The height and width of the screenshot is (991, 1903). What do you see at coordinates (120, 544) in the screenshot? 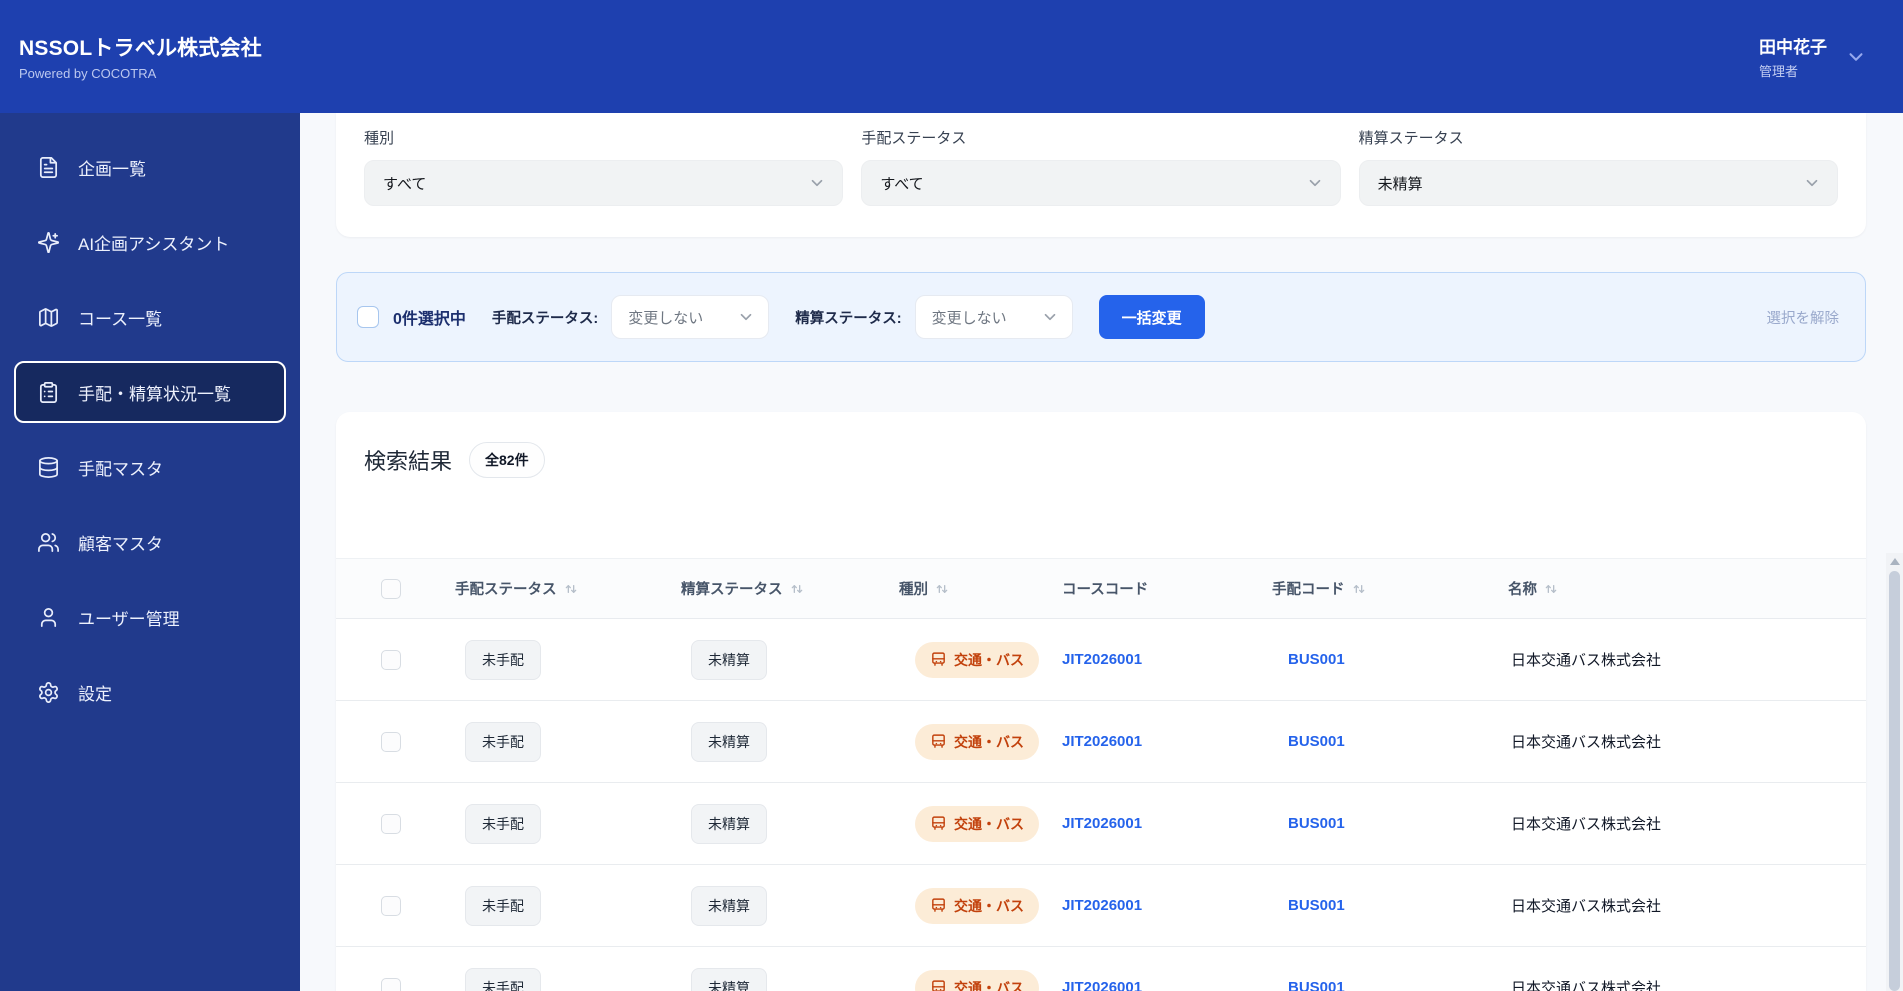
I see `sidebar-item-label: 顧客マスタ` at bounding box center [120, 544].